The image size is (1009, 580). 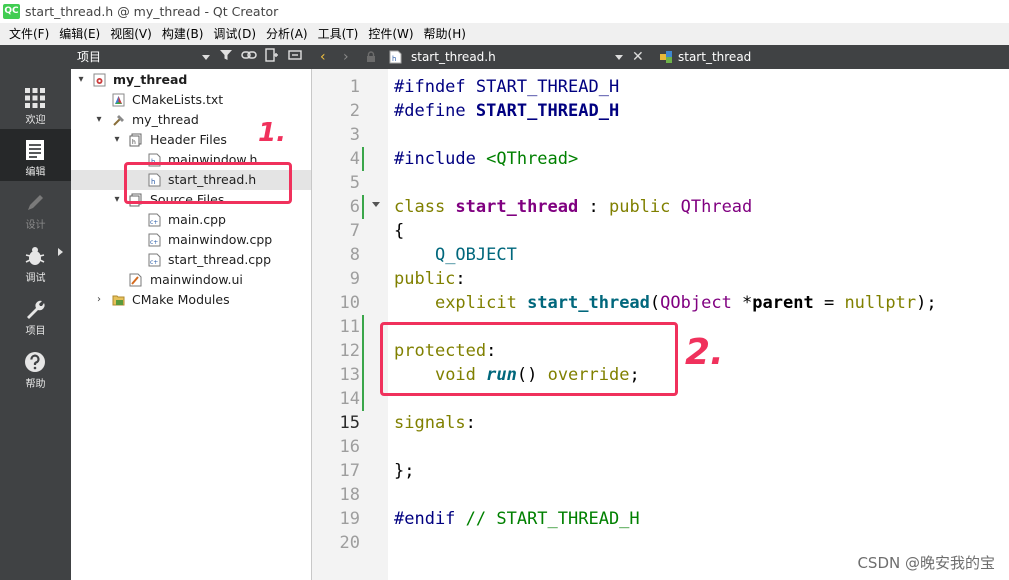 What do you see at coordinates (35, 103) in the screenshot?
I see `mode-welcome: 欢迎` at bounding box center [35, 103].